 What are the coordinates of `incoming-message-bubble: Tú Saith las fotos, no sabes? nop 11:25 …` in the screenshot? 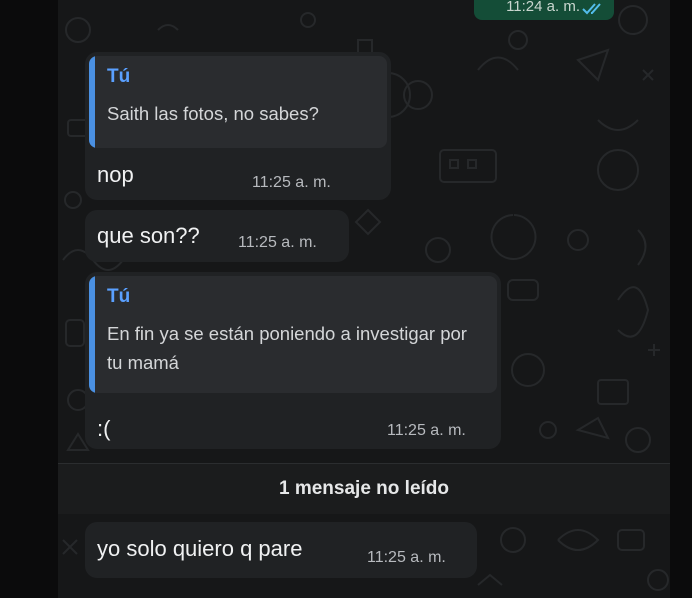 It's located at (238, 126).